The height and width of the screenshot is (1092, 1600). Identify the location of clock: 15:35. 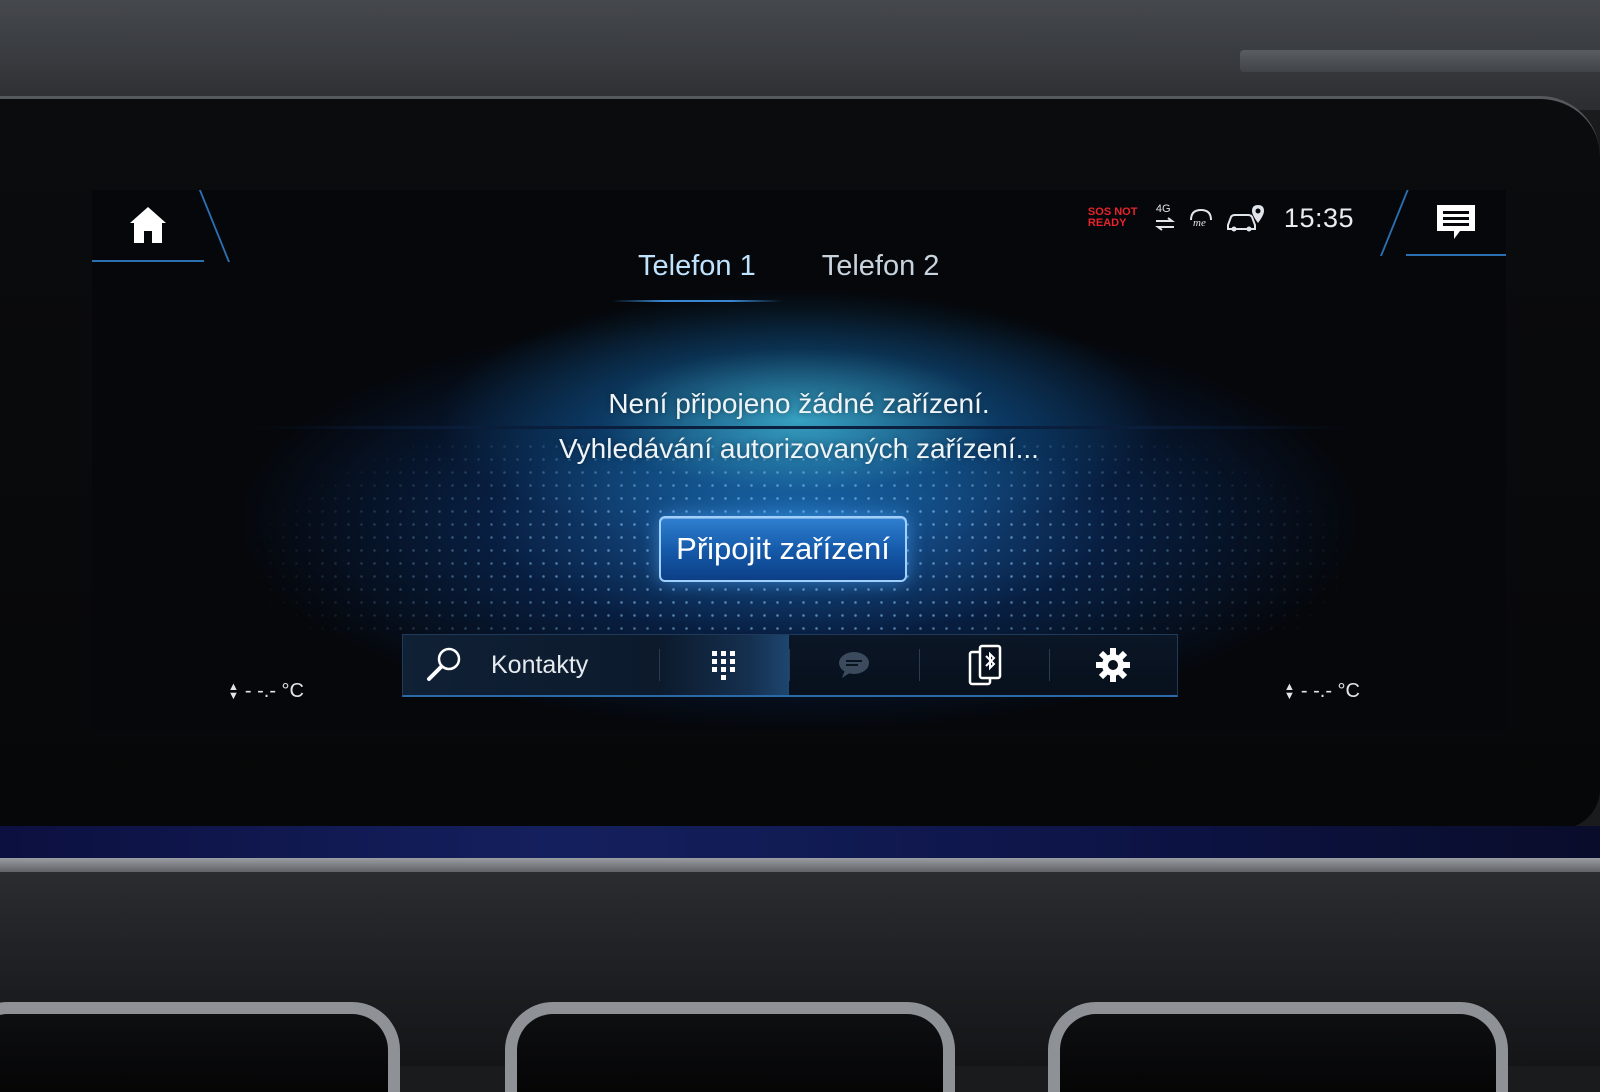
(1318, 217).